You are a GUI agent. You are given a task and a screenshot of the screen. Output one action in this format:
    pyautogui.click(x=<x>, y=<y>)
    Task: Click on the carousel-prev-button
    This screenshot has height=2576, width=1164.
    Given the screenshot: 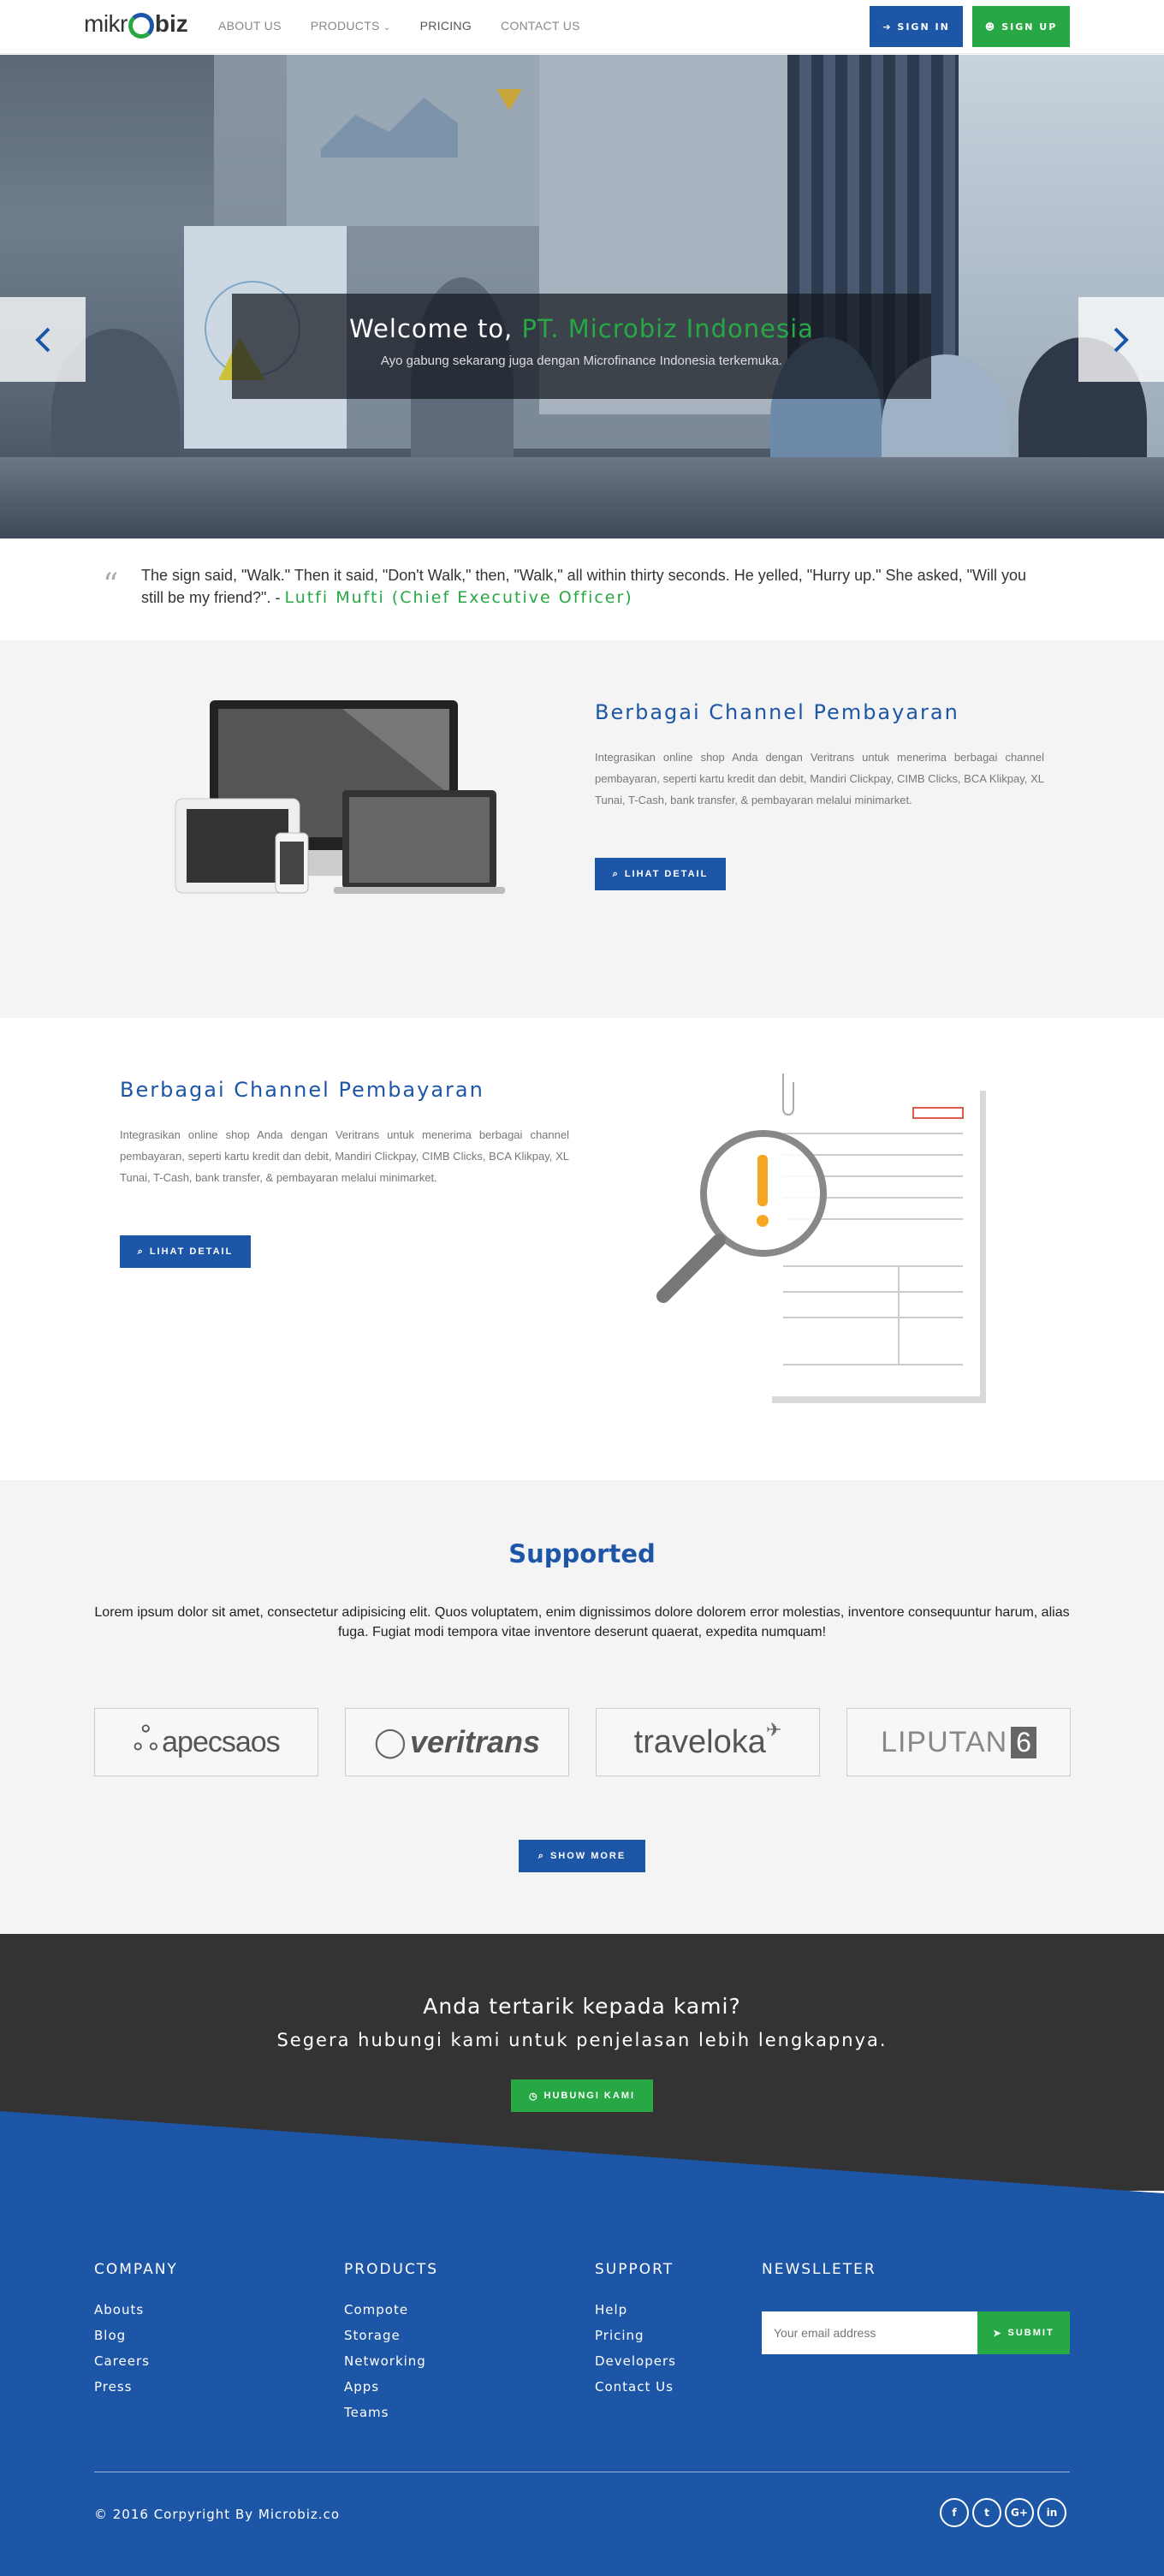 What is the action you would take?
    pyautogui.click(x=43, y=340)
    